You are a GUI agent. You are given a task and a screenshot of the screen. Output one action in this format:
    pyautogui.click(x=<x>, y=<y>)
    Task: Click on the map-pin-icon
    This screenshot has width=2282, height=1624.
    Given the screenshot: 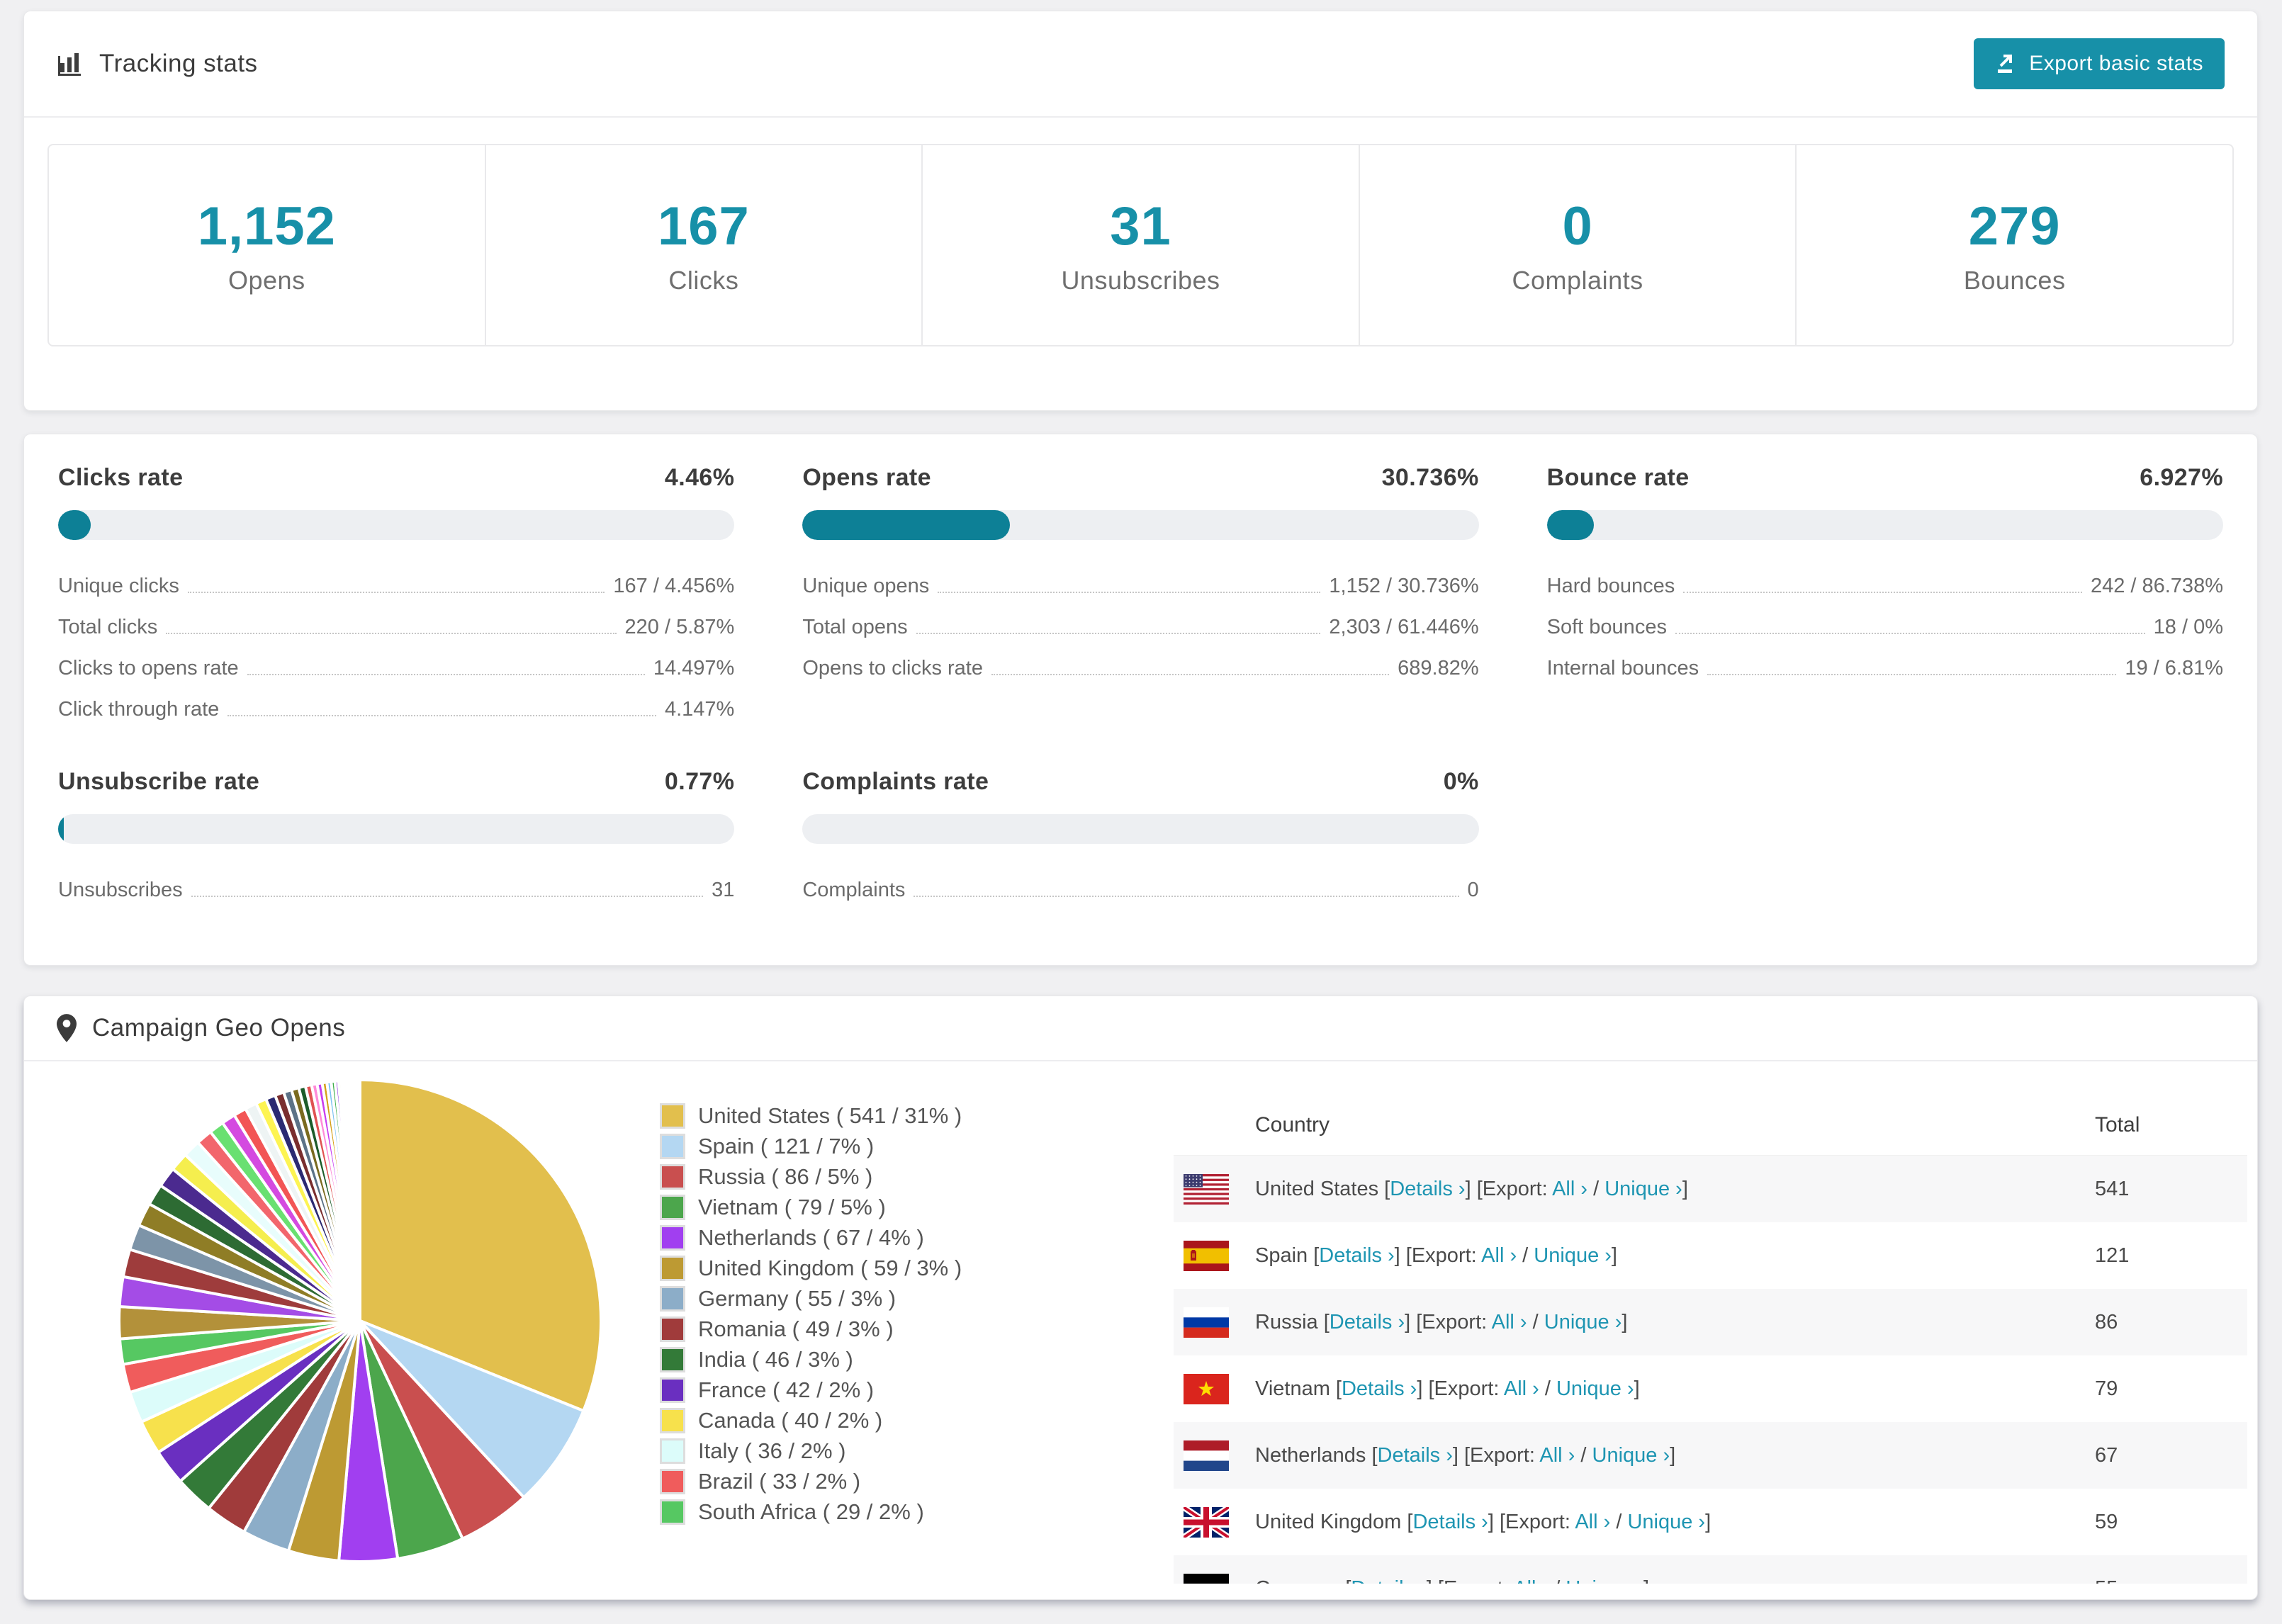 What is the action you would take?
    pyautogui.click(x=67, y=1028)
    